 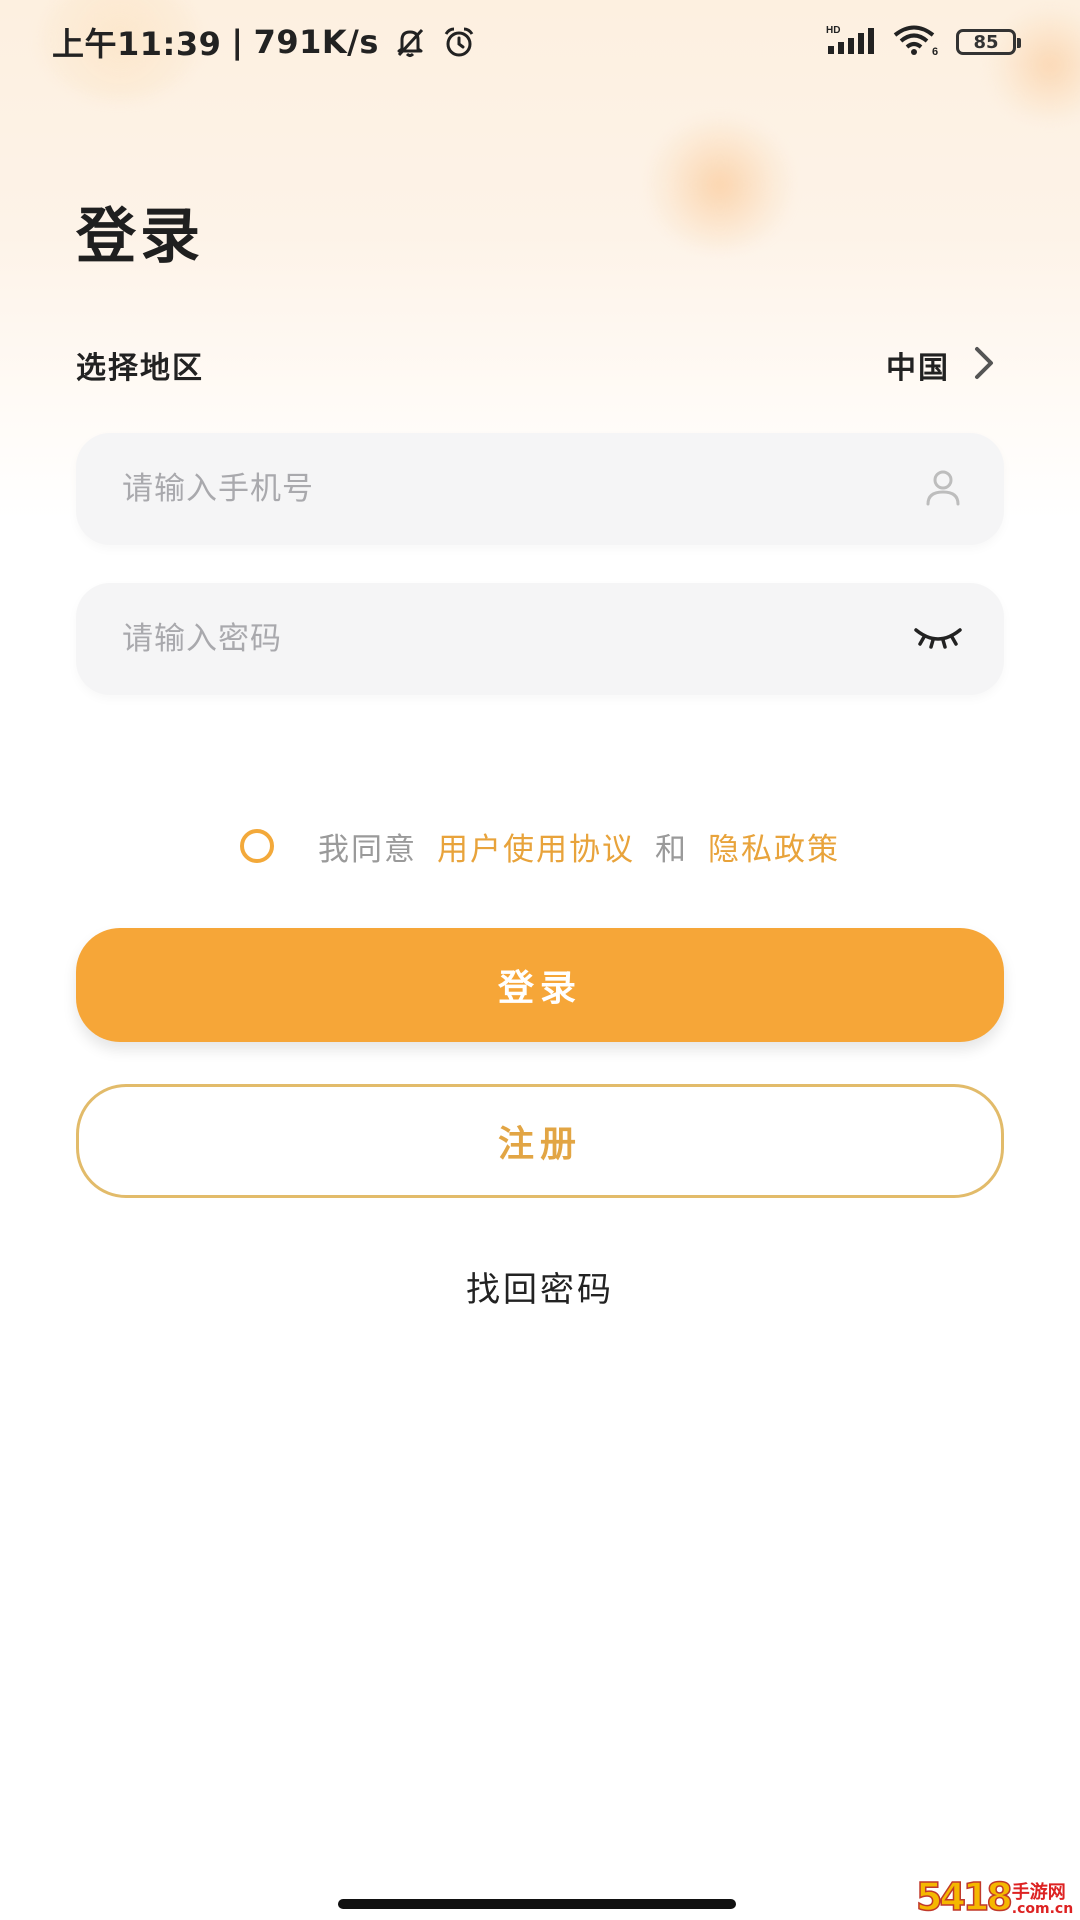 I want to click on status-bar: 上午11:39 | 791K/s HD 6 85, so click(x=540, y=42).